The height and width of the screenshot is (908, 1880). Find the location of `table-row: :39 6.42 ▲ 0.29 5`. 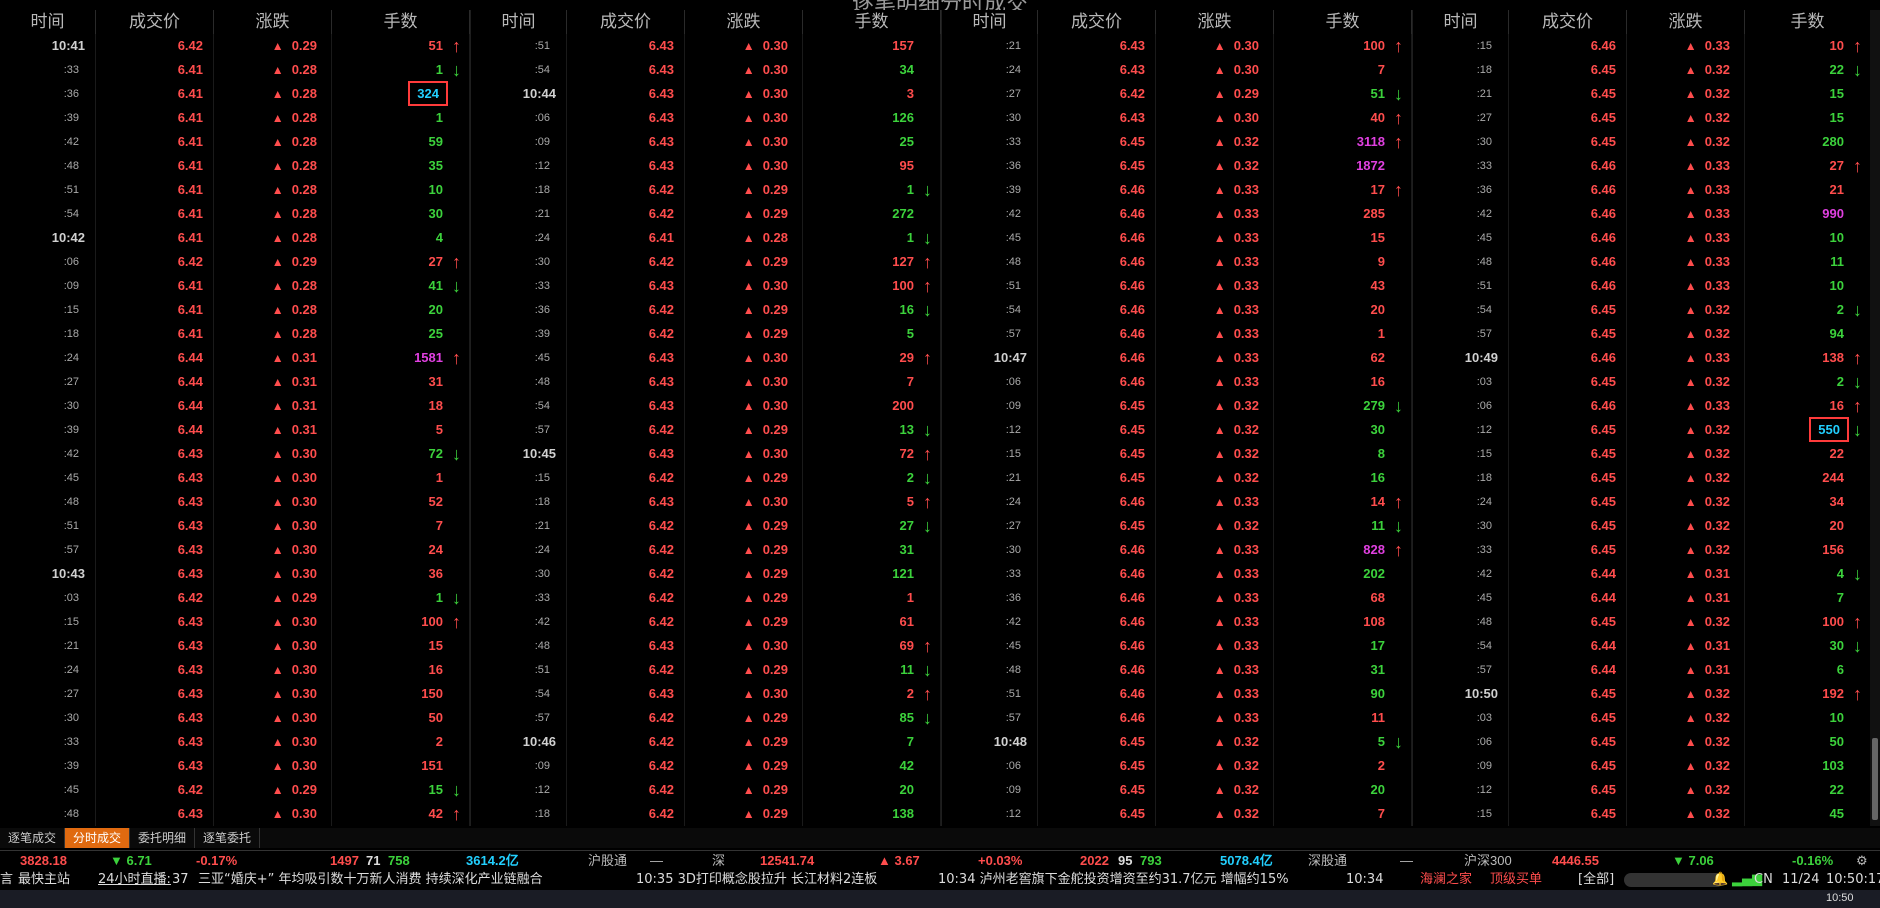

table-row: :39 6.42 ▲ 0.29 5 is located at coordinates (706, 334).